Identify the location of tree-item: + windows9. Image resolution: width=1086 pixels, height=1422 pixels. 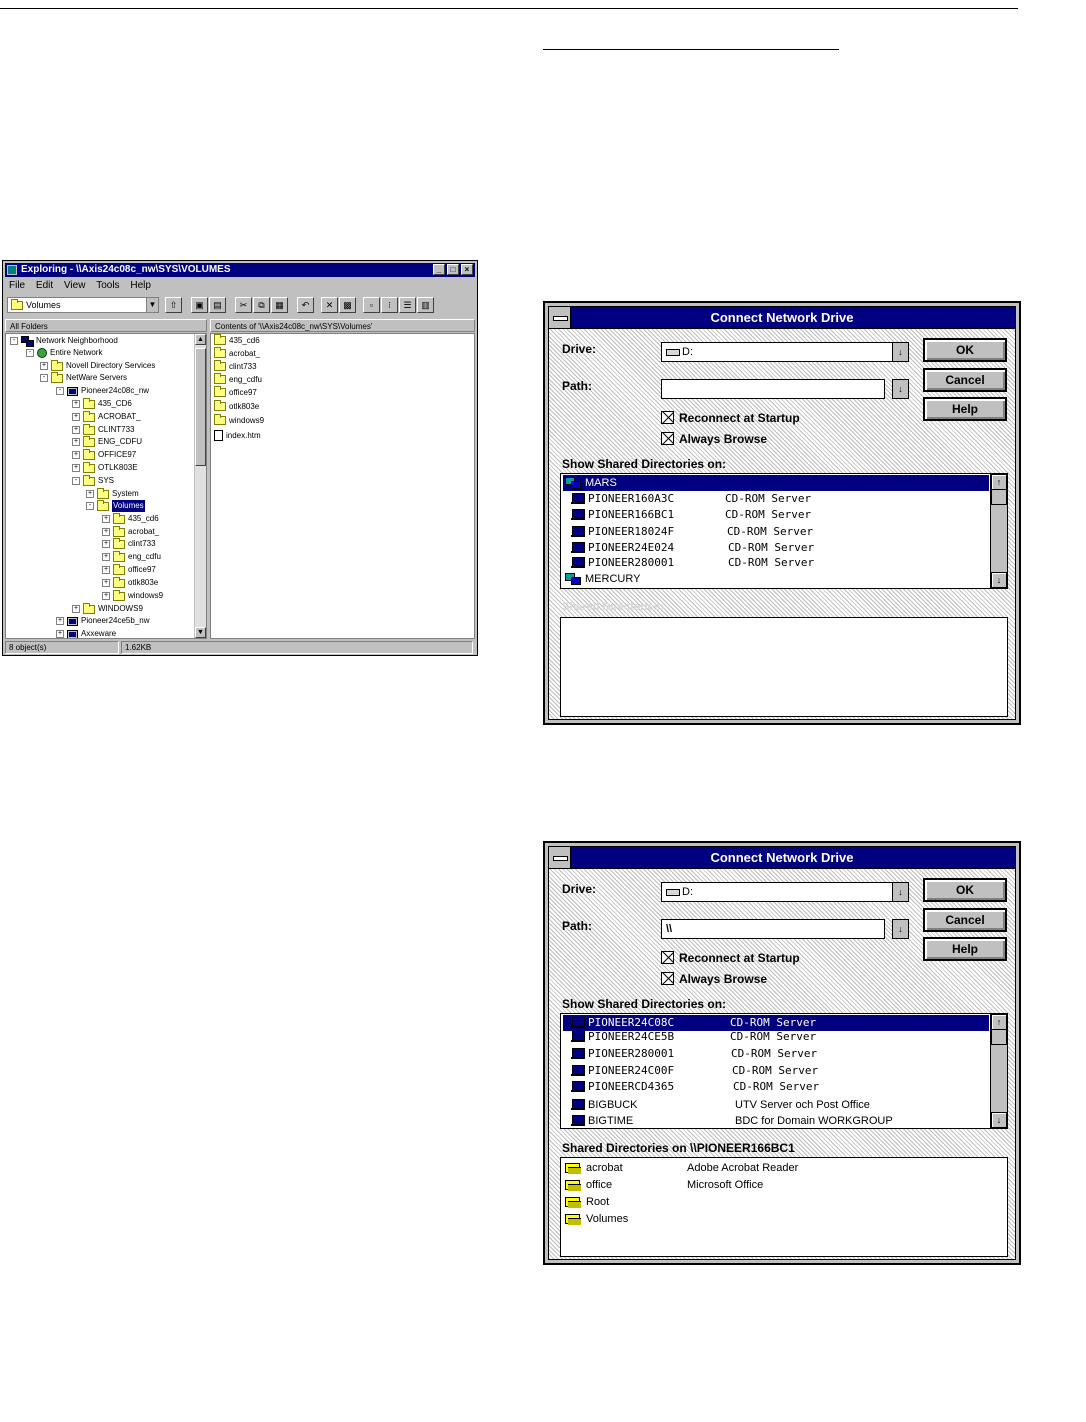
(132, 595).